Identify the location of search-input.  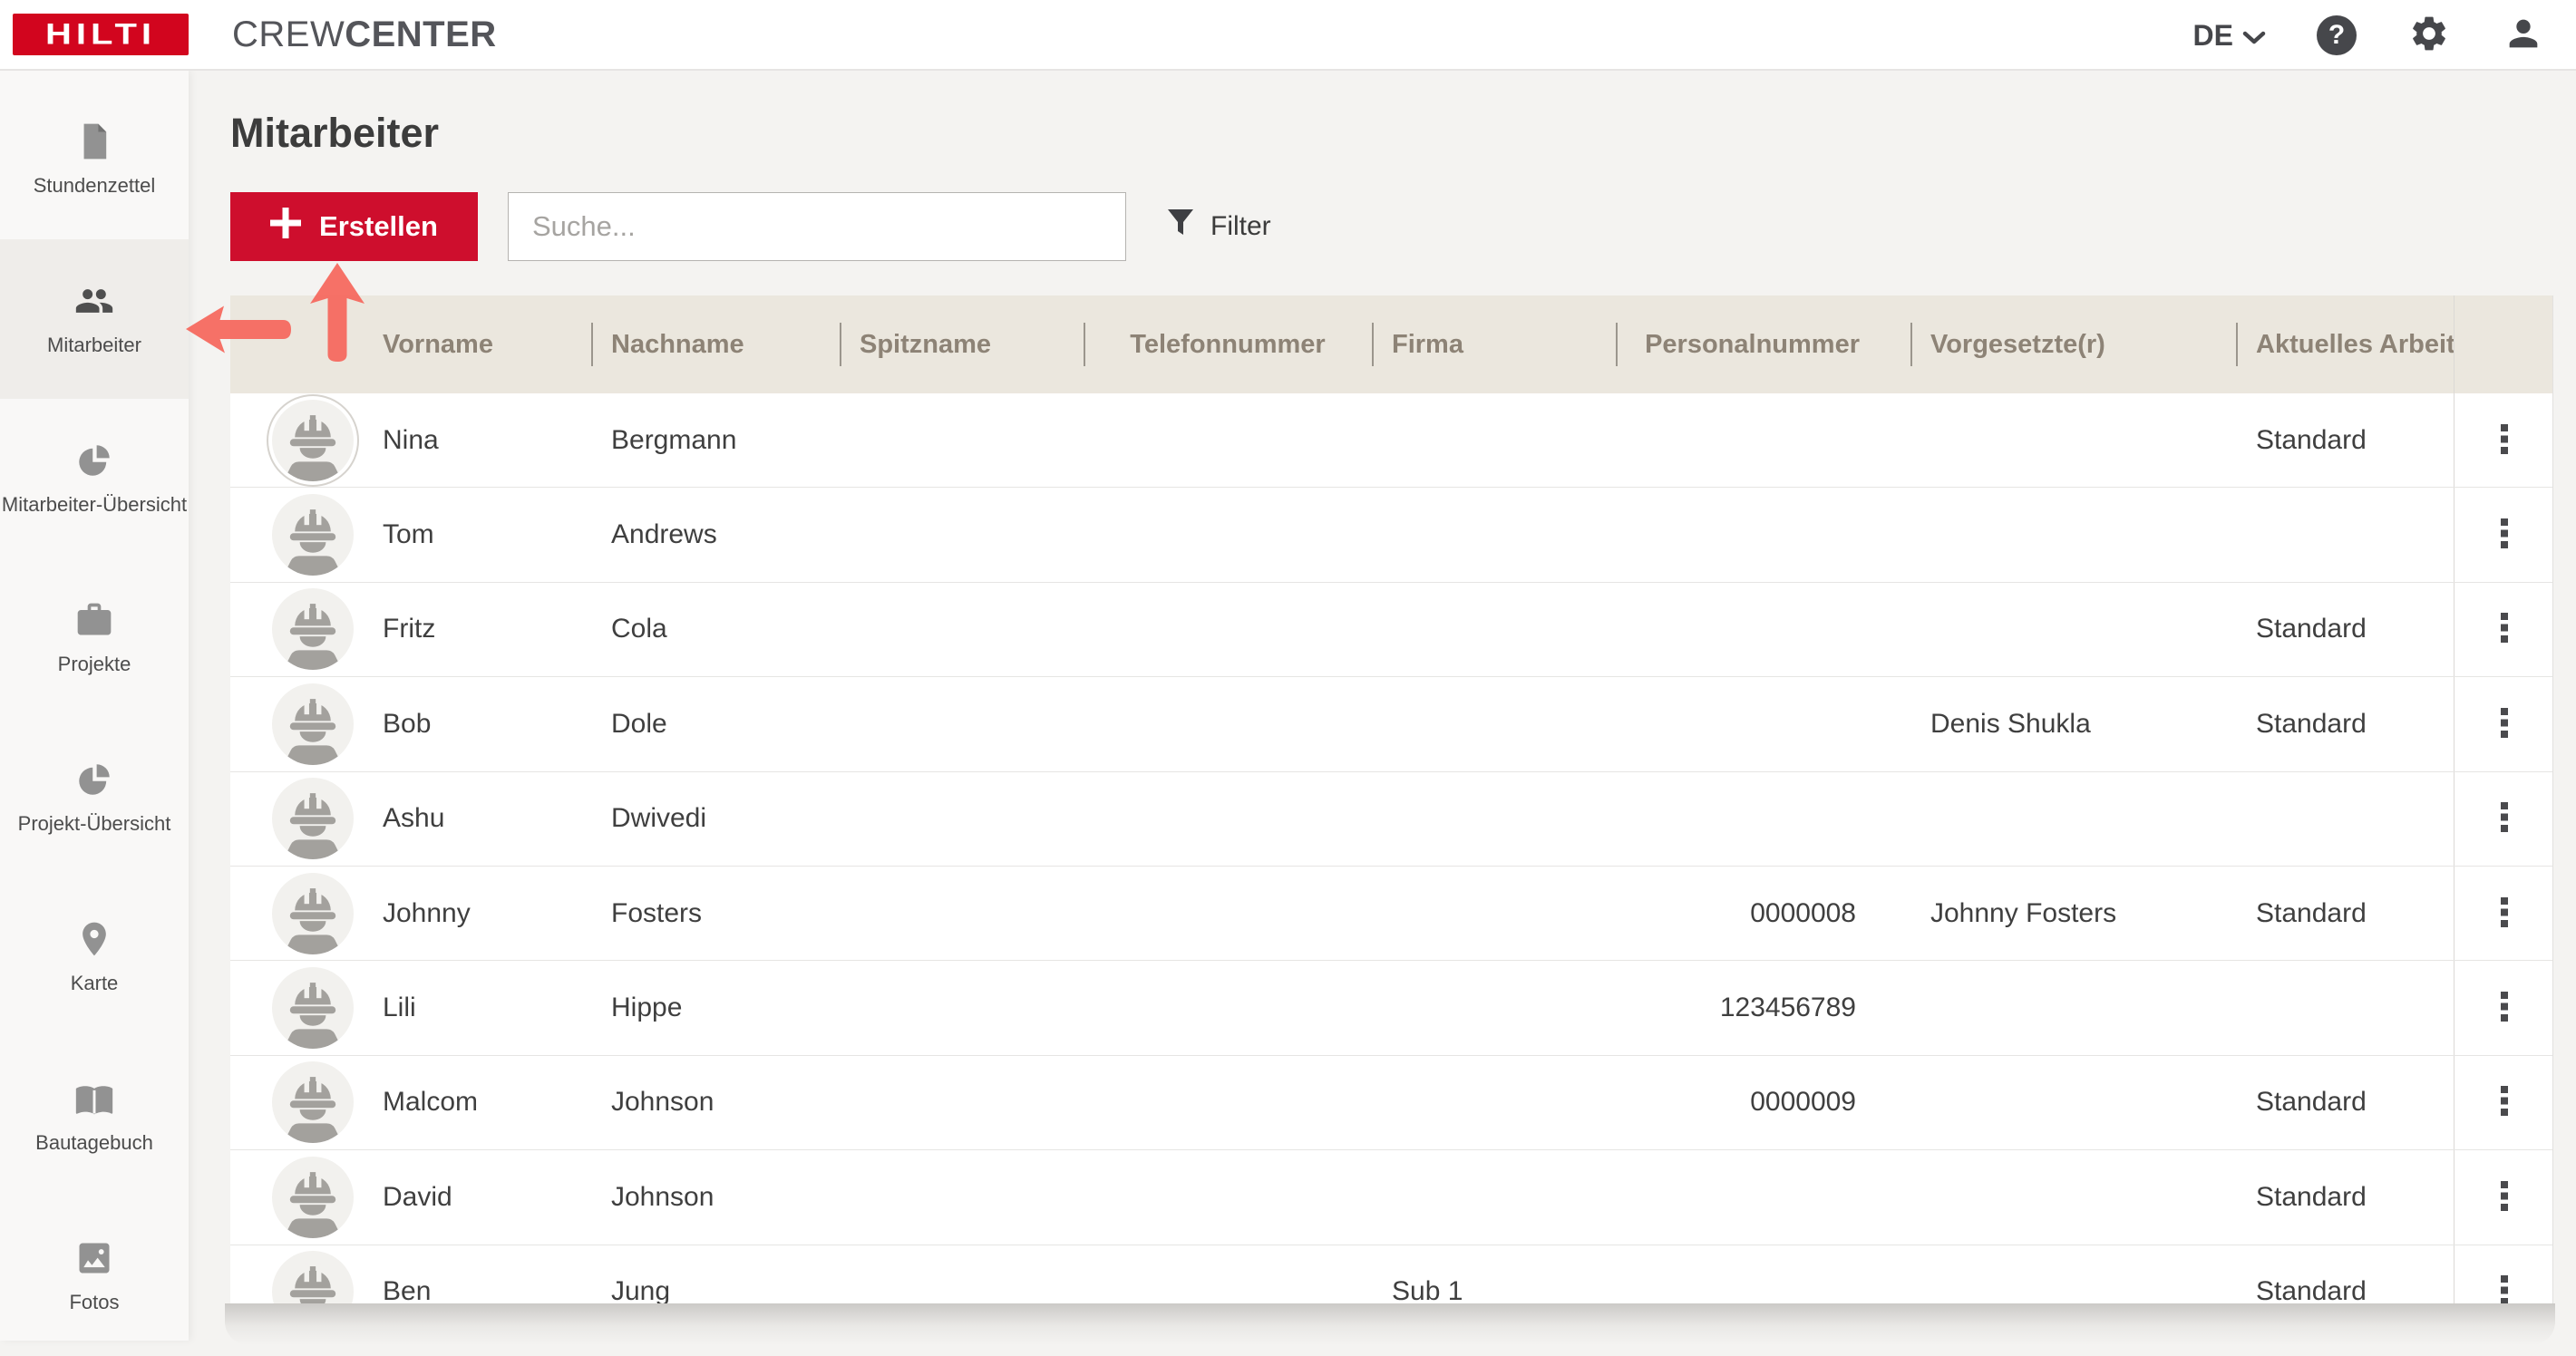
(817, 226).